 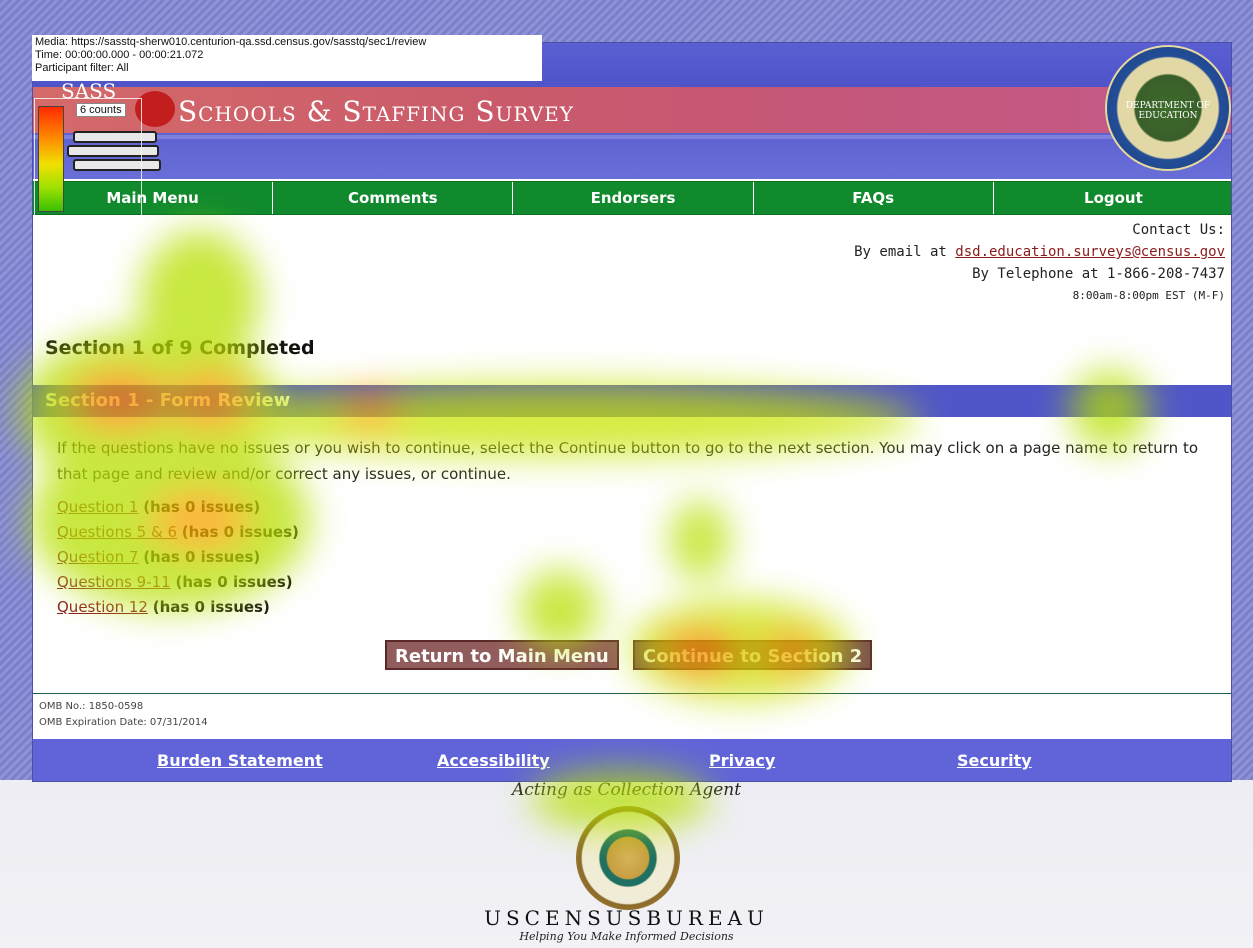 What do you see at coordinates (493, 760) in the screenshot?
I see `accessibility-link: Accessibility` at bounding box center [493, 760].